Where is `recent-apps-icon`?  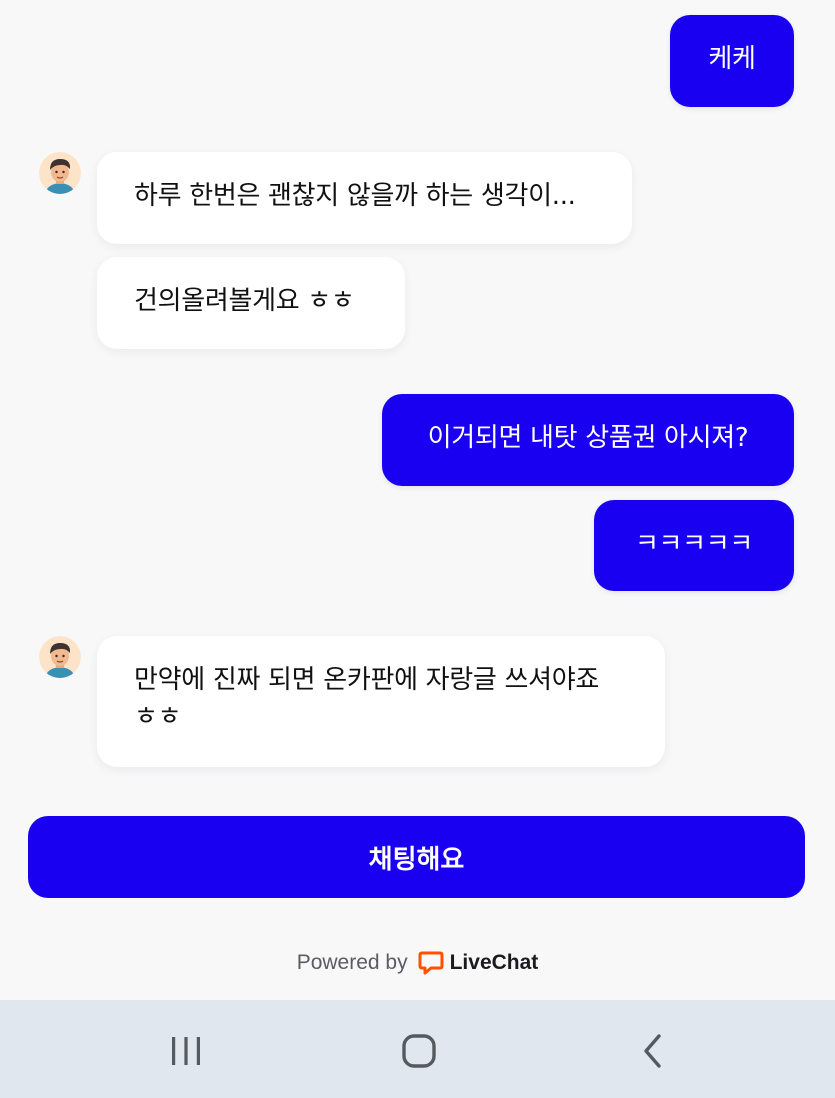 recent-apps-icon is located at coordinates (186, 1051).